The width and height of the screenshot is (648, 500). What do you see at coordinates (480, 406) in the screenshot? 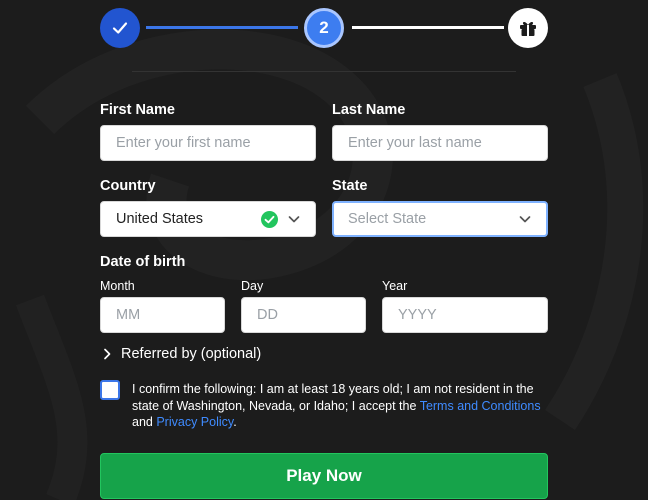
I see `terms-link: Terms and Conditions` at bounding box center [480, 406].